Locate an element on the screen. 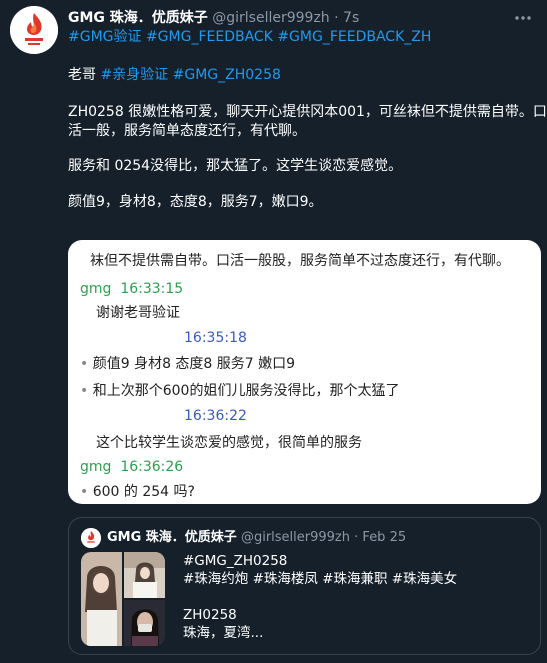  tweet-hashtags: #GMG验证 #GMG_FEEDBACK #GMG_FEEDBACK_ZH is located at coordinates (301, 37).